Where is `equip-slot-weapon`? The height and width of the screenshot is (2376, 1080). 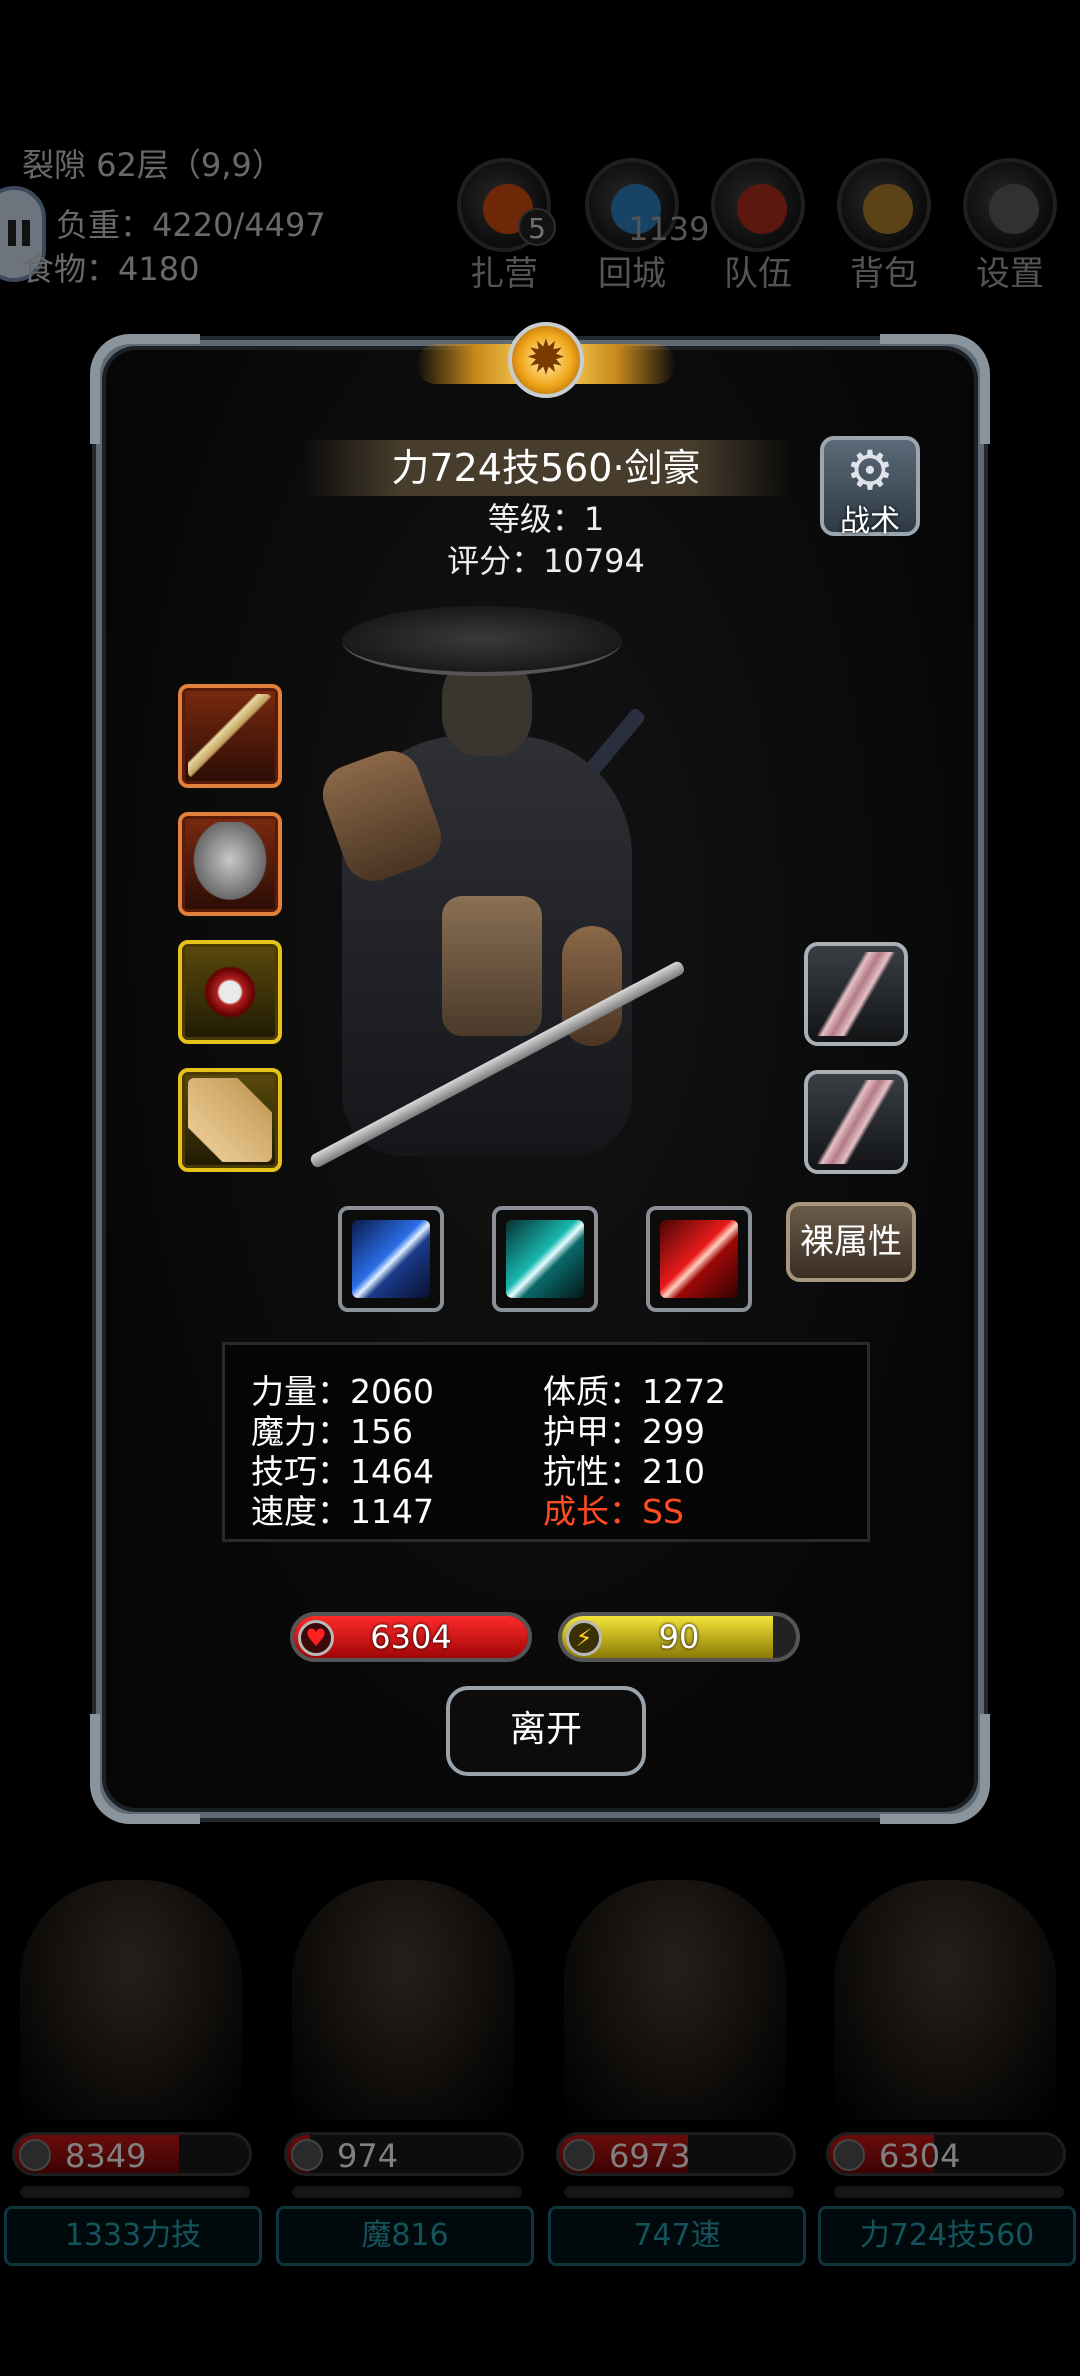 equip-slot-weapon is located at coordinates (230, 736).